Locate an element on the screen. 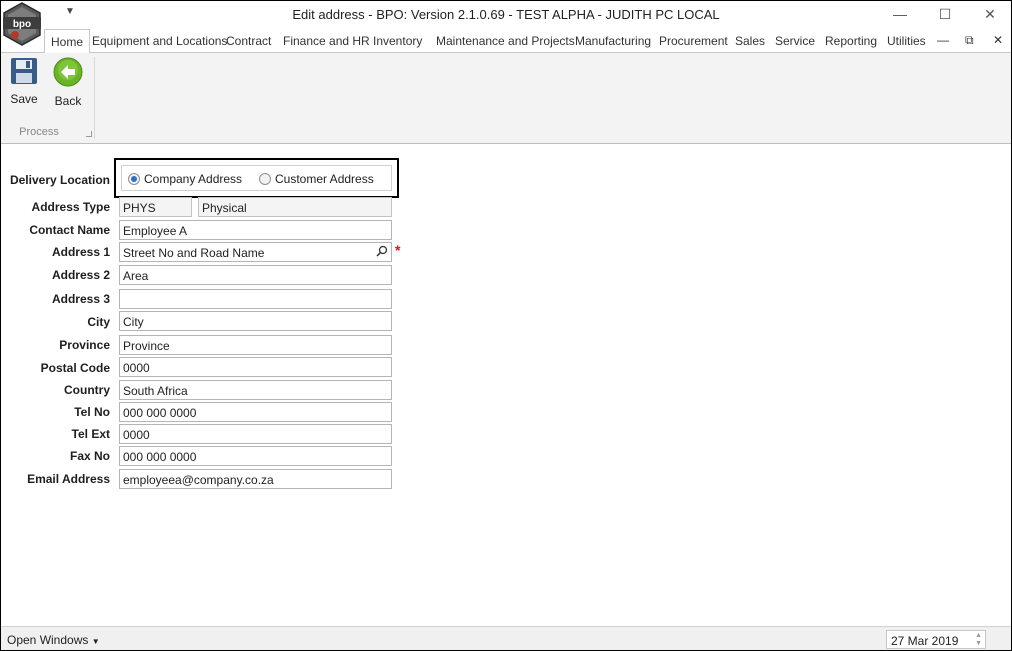 This screenshot has width=1012, height=651. ribbon-group-label: Process is located at coordinates (39, 132).